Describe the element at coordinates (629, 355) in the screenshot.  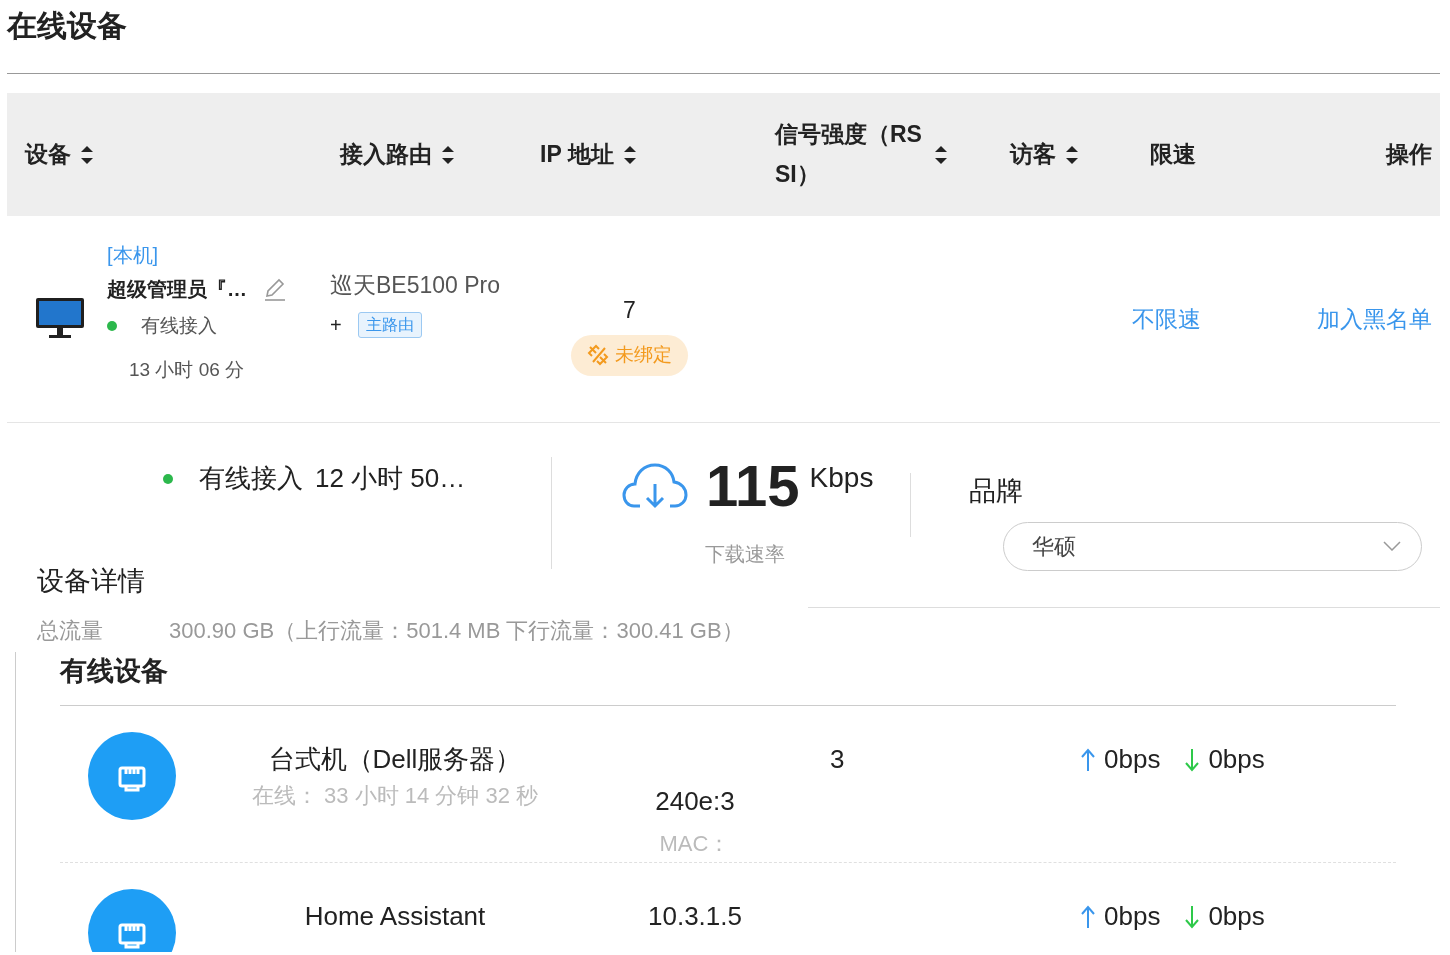
I see `unbound-badge: 未绑定` at that location.